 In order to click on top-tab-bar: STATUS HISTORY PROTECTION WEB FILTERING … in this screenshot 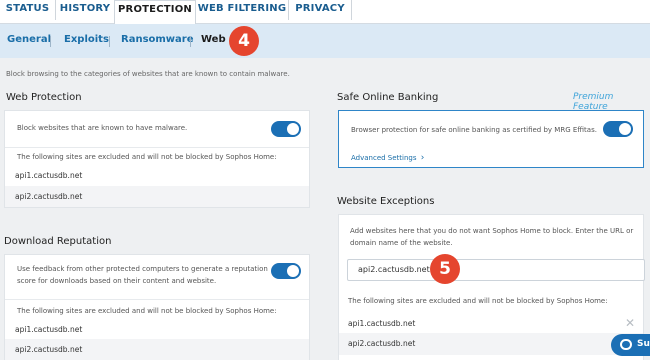, I will do `click(325, 12)`.